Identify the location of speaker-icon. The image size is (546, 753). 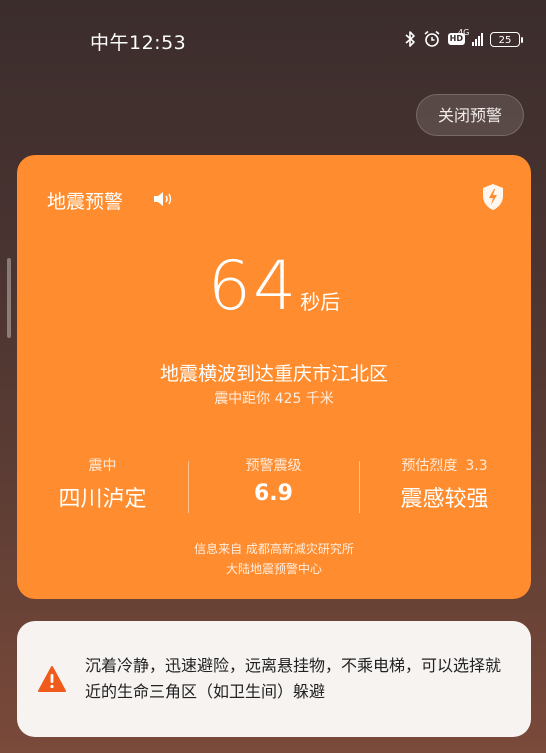
(163, 201).